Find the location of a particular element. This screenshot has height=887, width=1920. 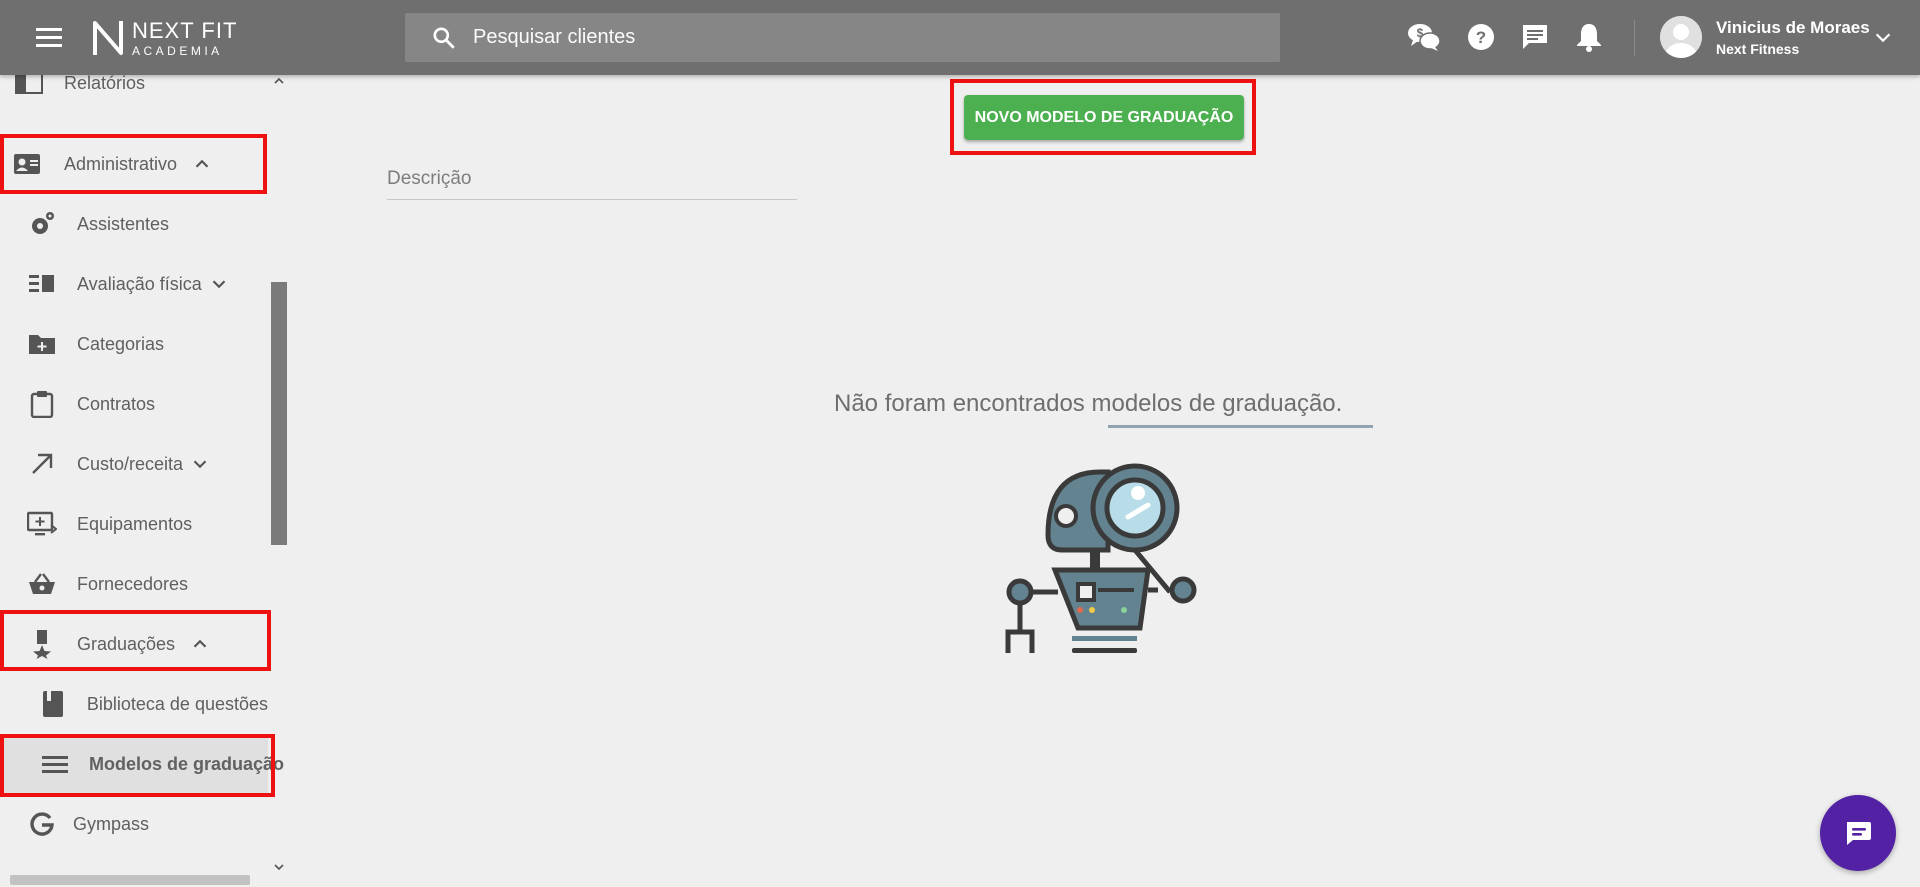

sidebar-item-categorias: Categorias is located at coordinates (134, 344).